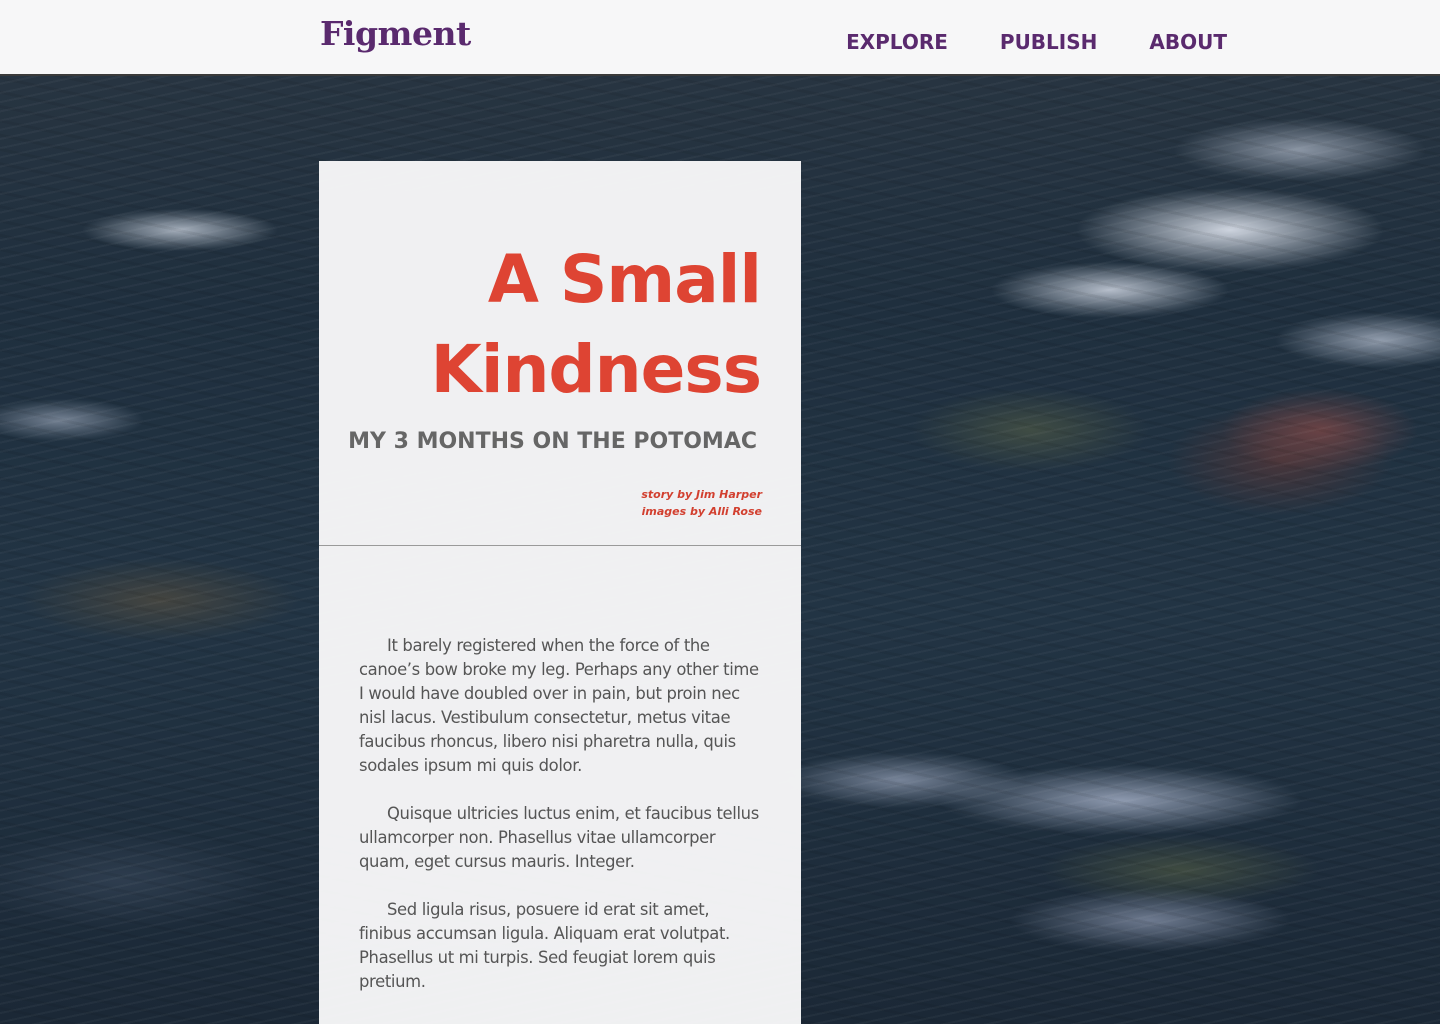 The width and height of the screenshot is (1440, 1024). What do you see at coordinates (701, 503) in the screenshot?
I see `story-credits: story by Jim Harper images by Alli Rose` at bounding box center [701, 503].